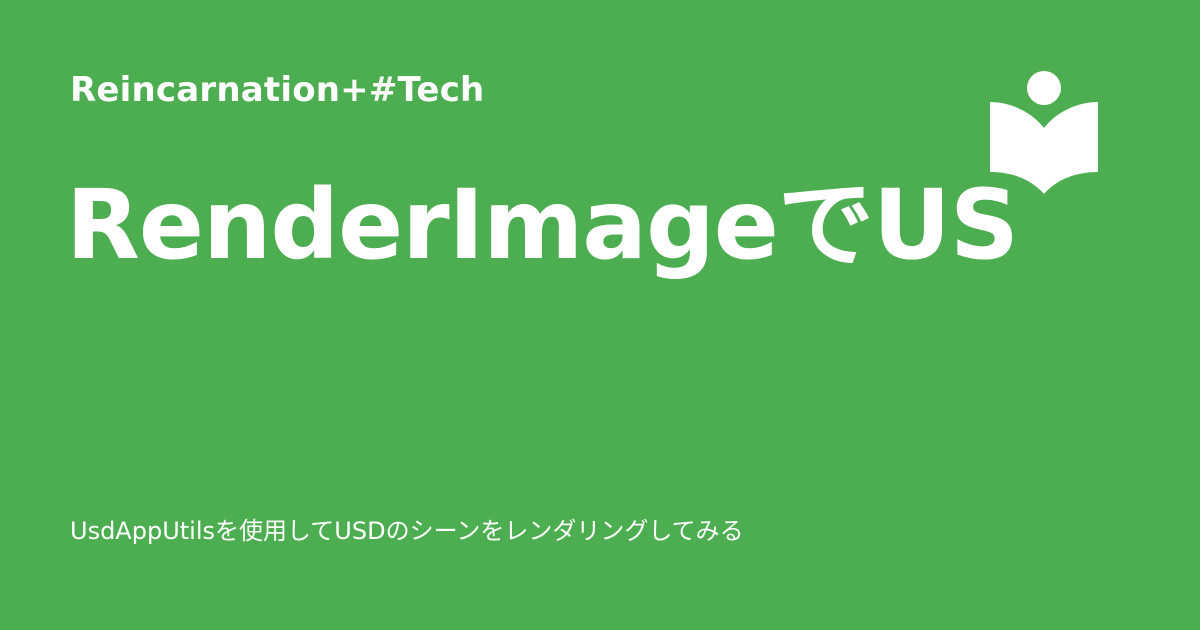 The height and width of the screenshot is (630, 1200). Describe the element at coordinates (1044, 133) in the screenshot. I see `reading-person-book-icon` at that location.